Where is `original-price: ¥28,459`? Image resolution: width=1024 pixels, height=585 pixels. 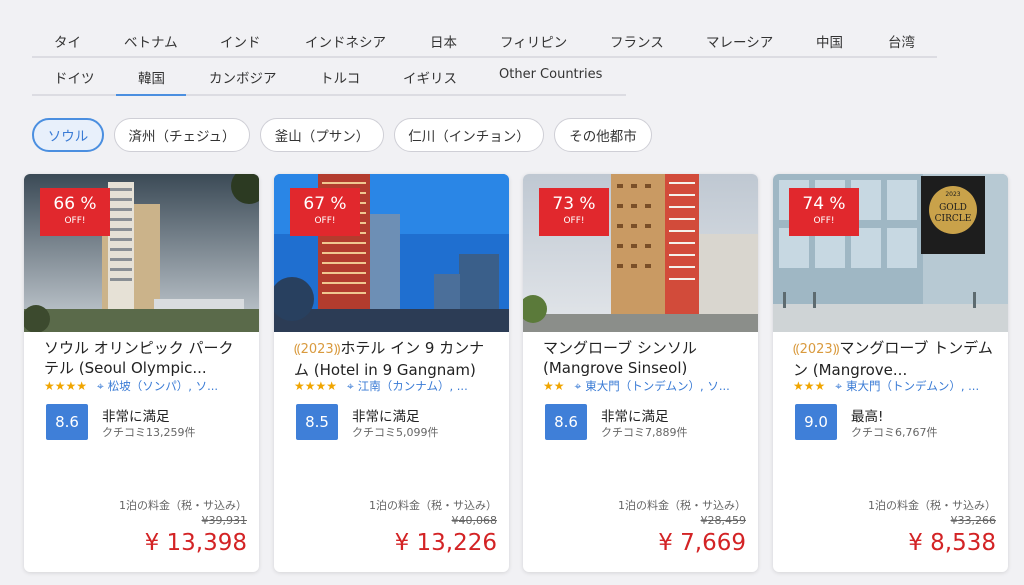 original-price: ¥28,459 is located at coordinates (723, 520).